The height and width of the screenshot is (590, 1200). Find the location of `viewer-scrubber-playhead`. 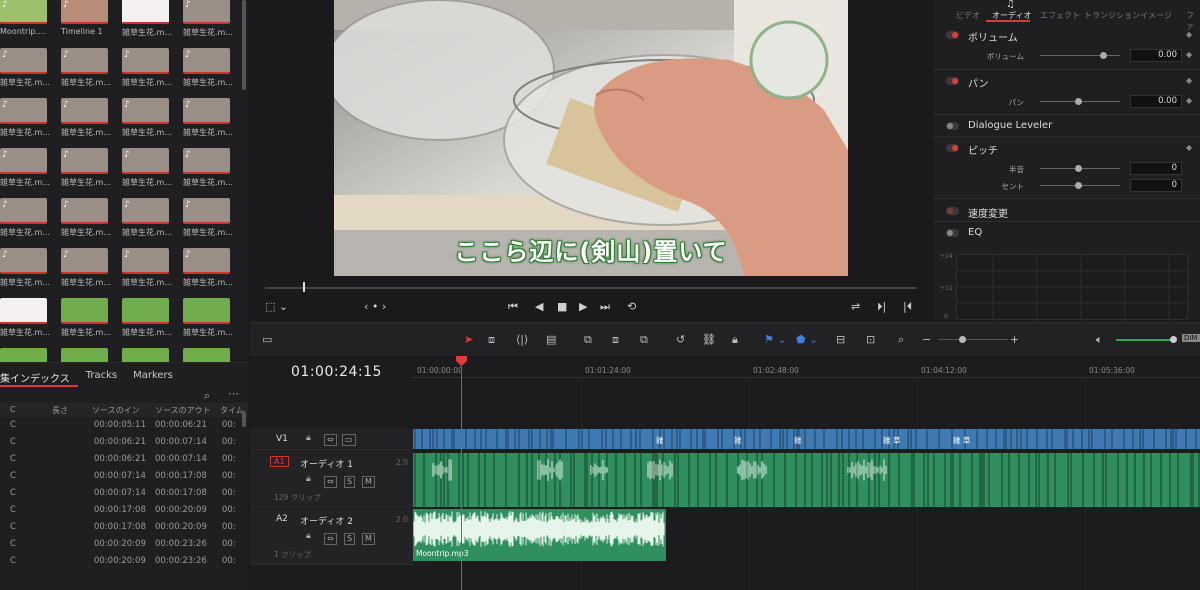

viewer-scrubber-playhead is located at coordinates (304, 287).